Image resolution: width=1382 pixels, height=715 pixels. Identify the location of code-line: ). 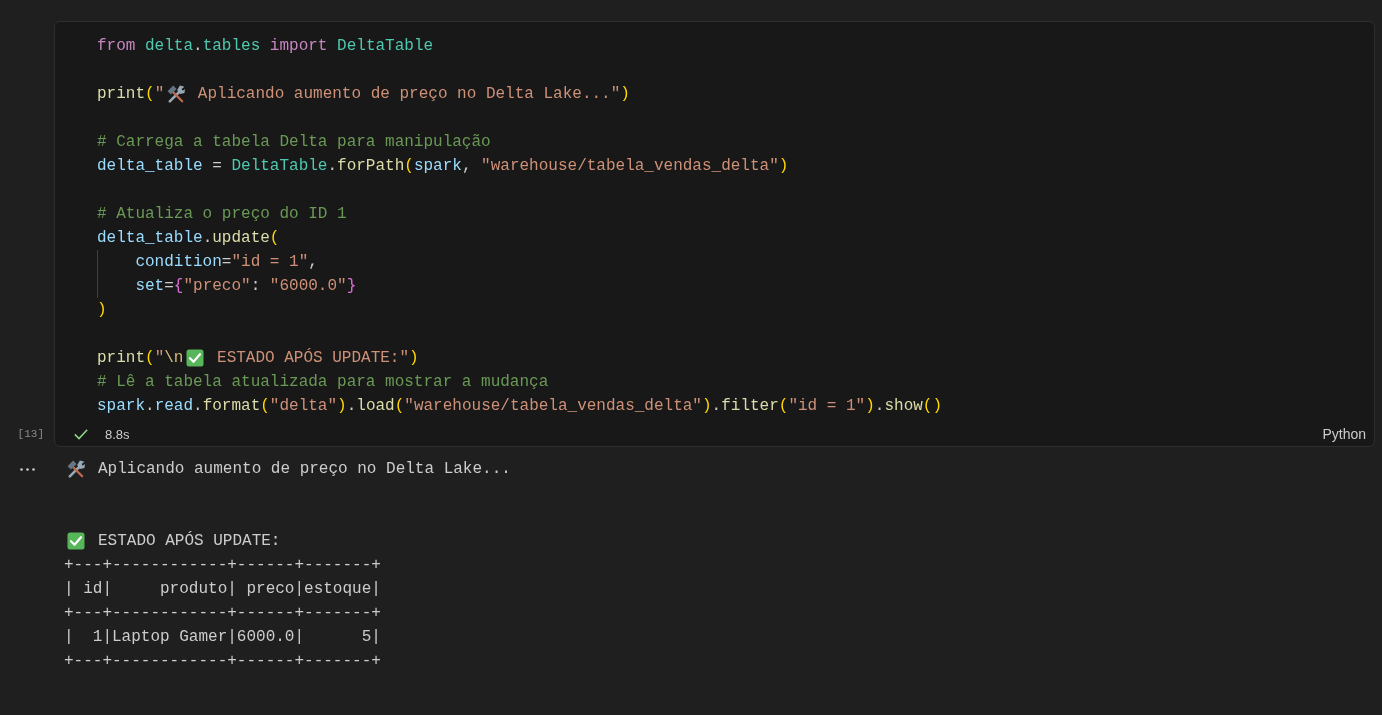
(102, 310).